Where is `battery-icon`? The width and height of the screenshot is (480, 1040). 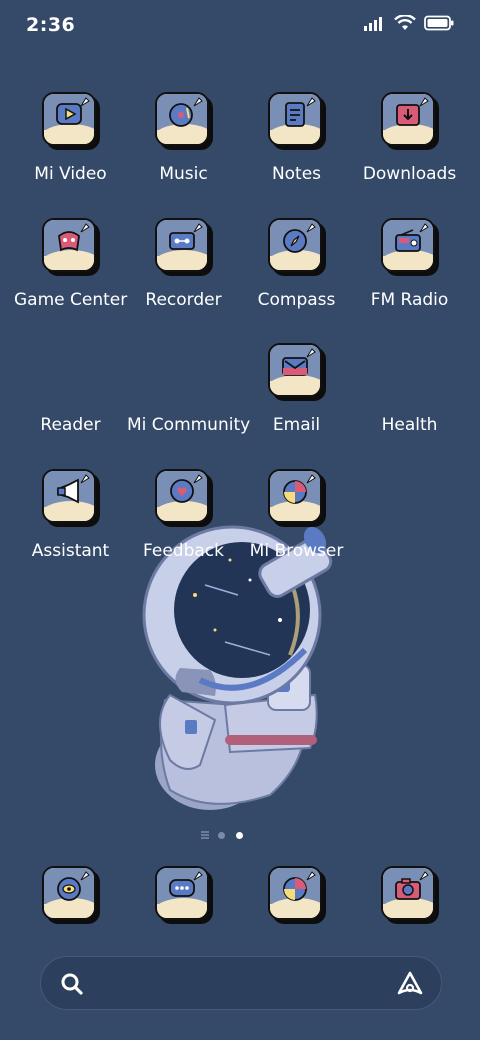 battery-icon is located at coordinates (439, 23).